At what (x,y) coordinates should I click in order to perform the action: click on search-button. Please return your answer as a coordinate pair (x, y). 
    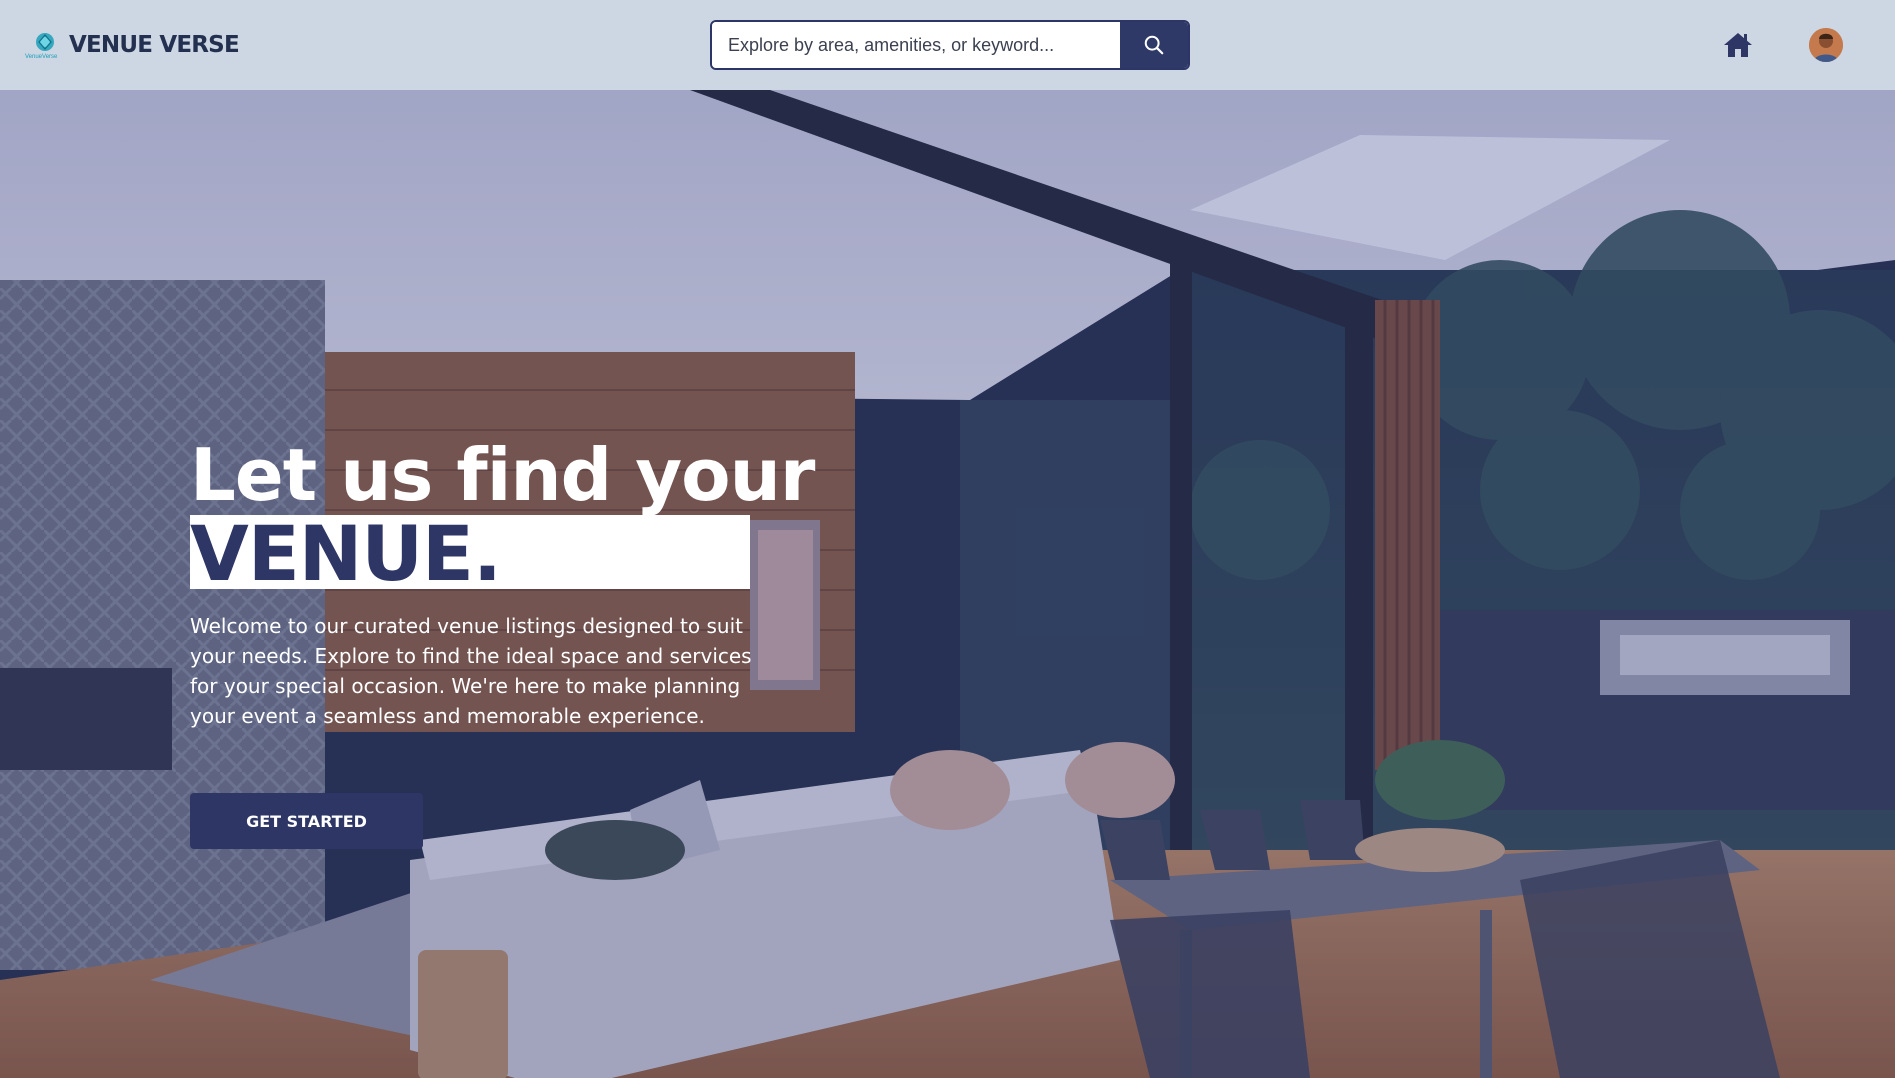
    Looking at the image, I should click on (1154, 45).